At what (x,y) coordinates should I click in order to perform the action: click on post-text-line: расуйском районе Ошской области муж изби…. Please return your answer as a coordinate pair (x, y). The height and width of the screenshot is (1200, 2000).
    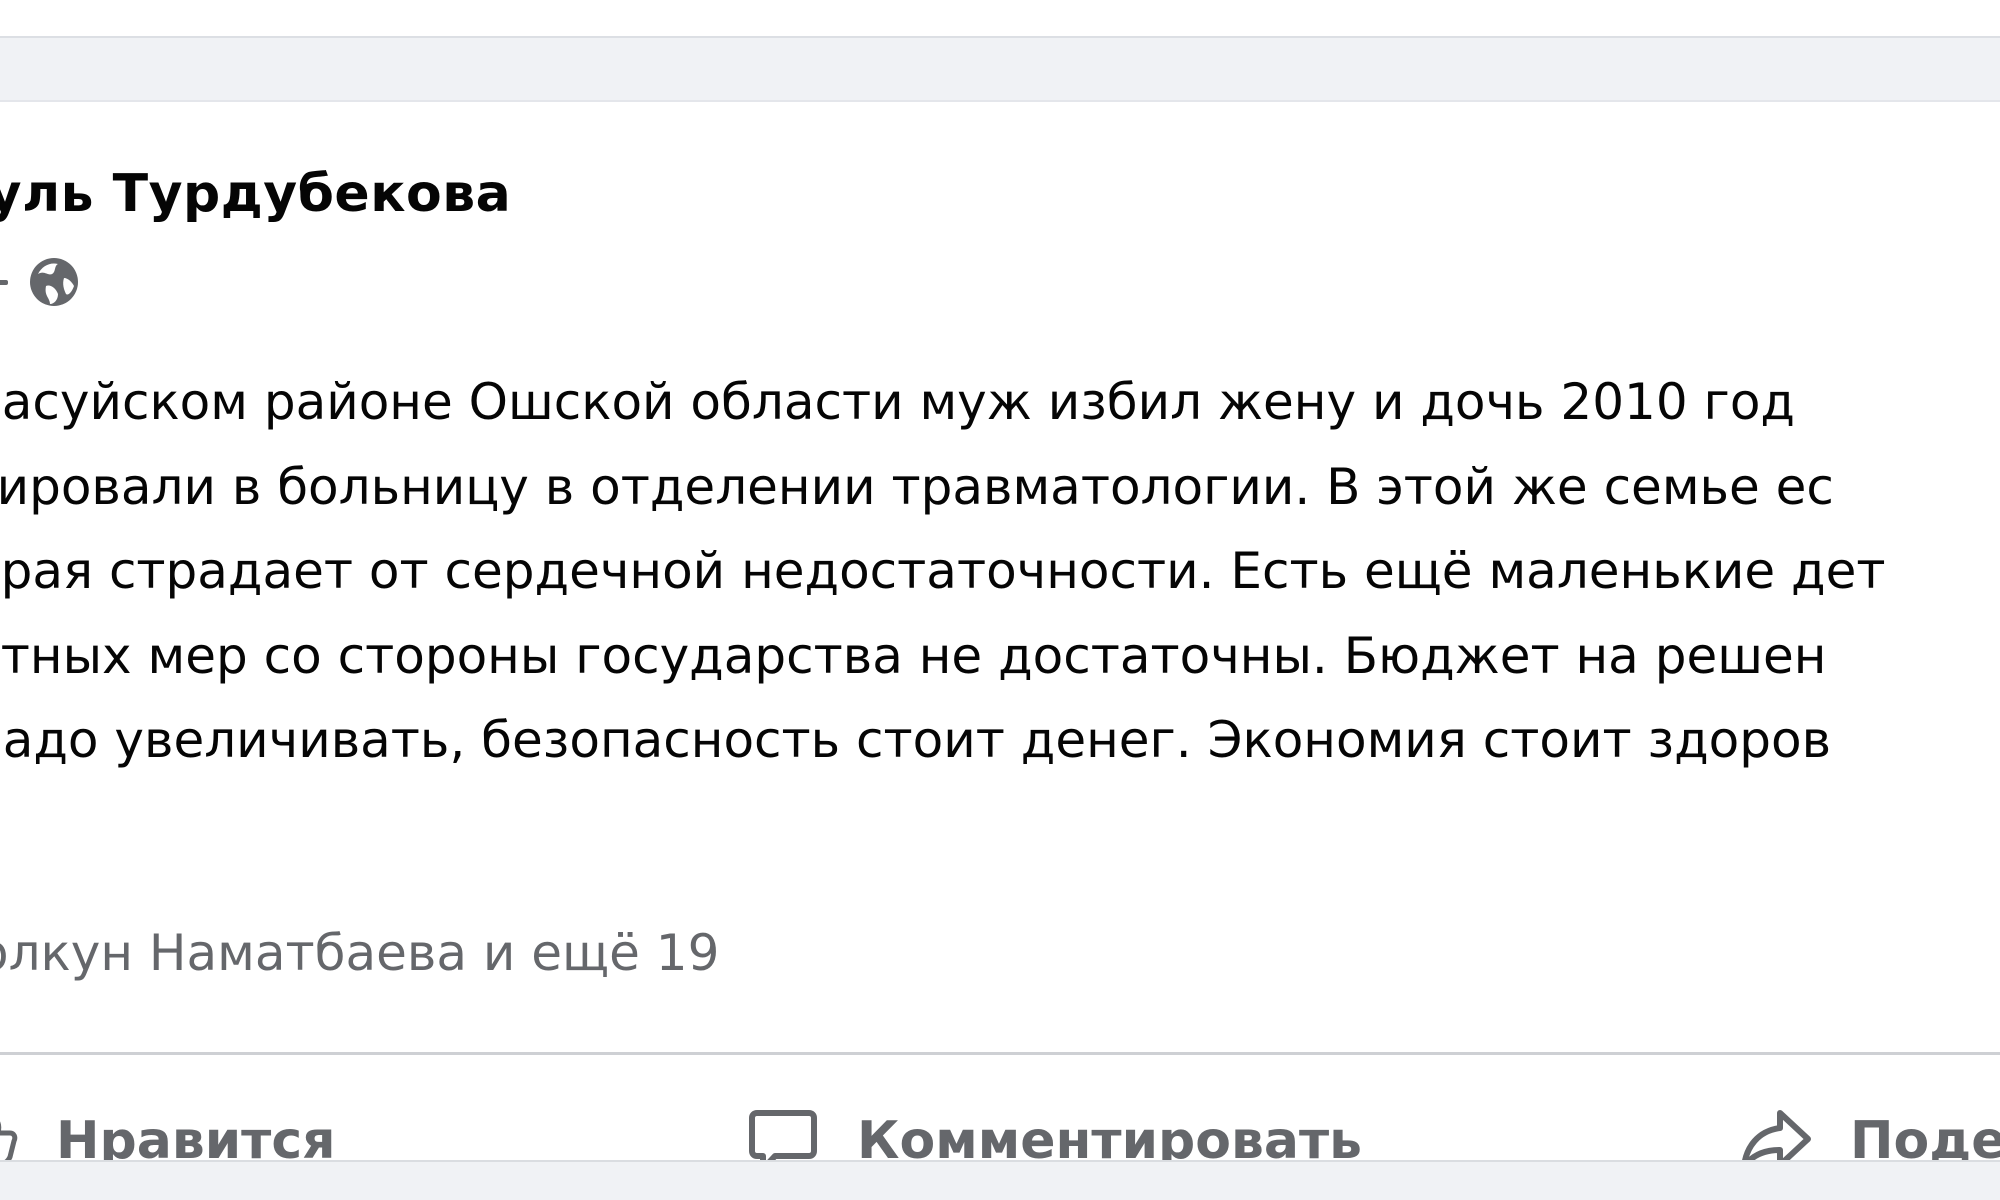
    Looking at the image, I should click on (897, 402).